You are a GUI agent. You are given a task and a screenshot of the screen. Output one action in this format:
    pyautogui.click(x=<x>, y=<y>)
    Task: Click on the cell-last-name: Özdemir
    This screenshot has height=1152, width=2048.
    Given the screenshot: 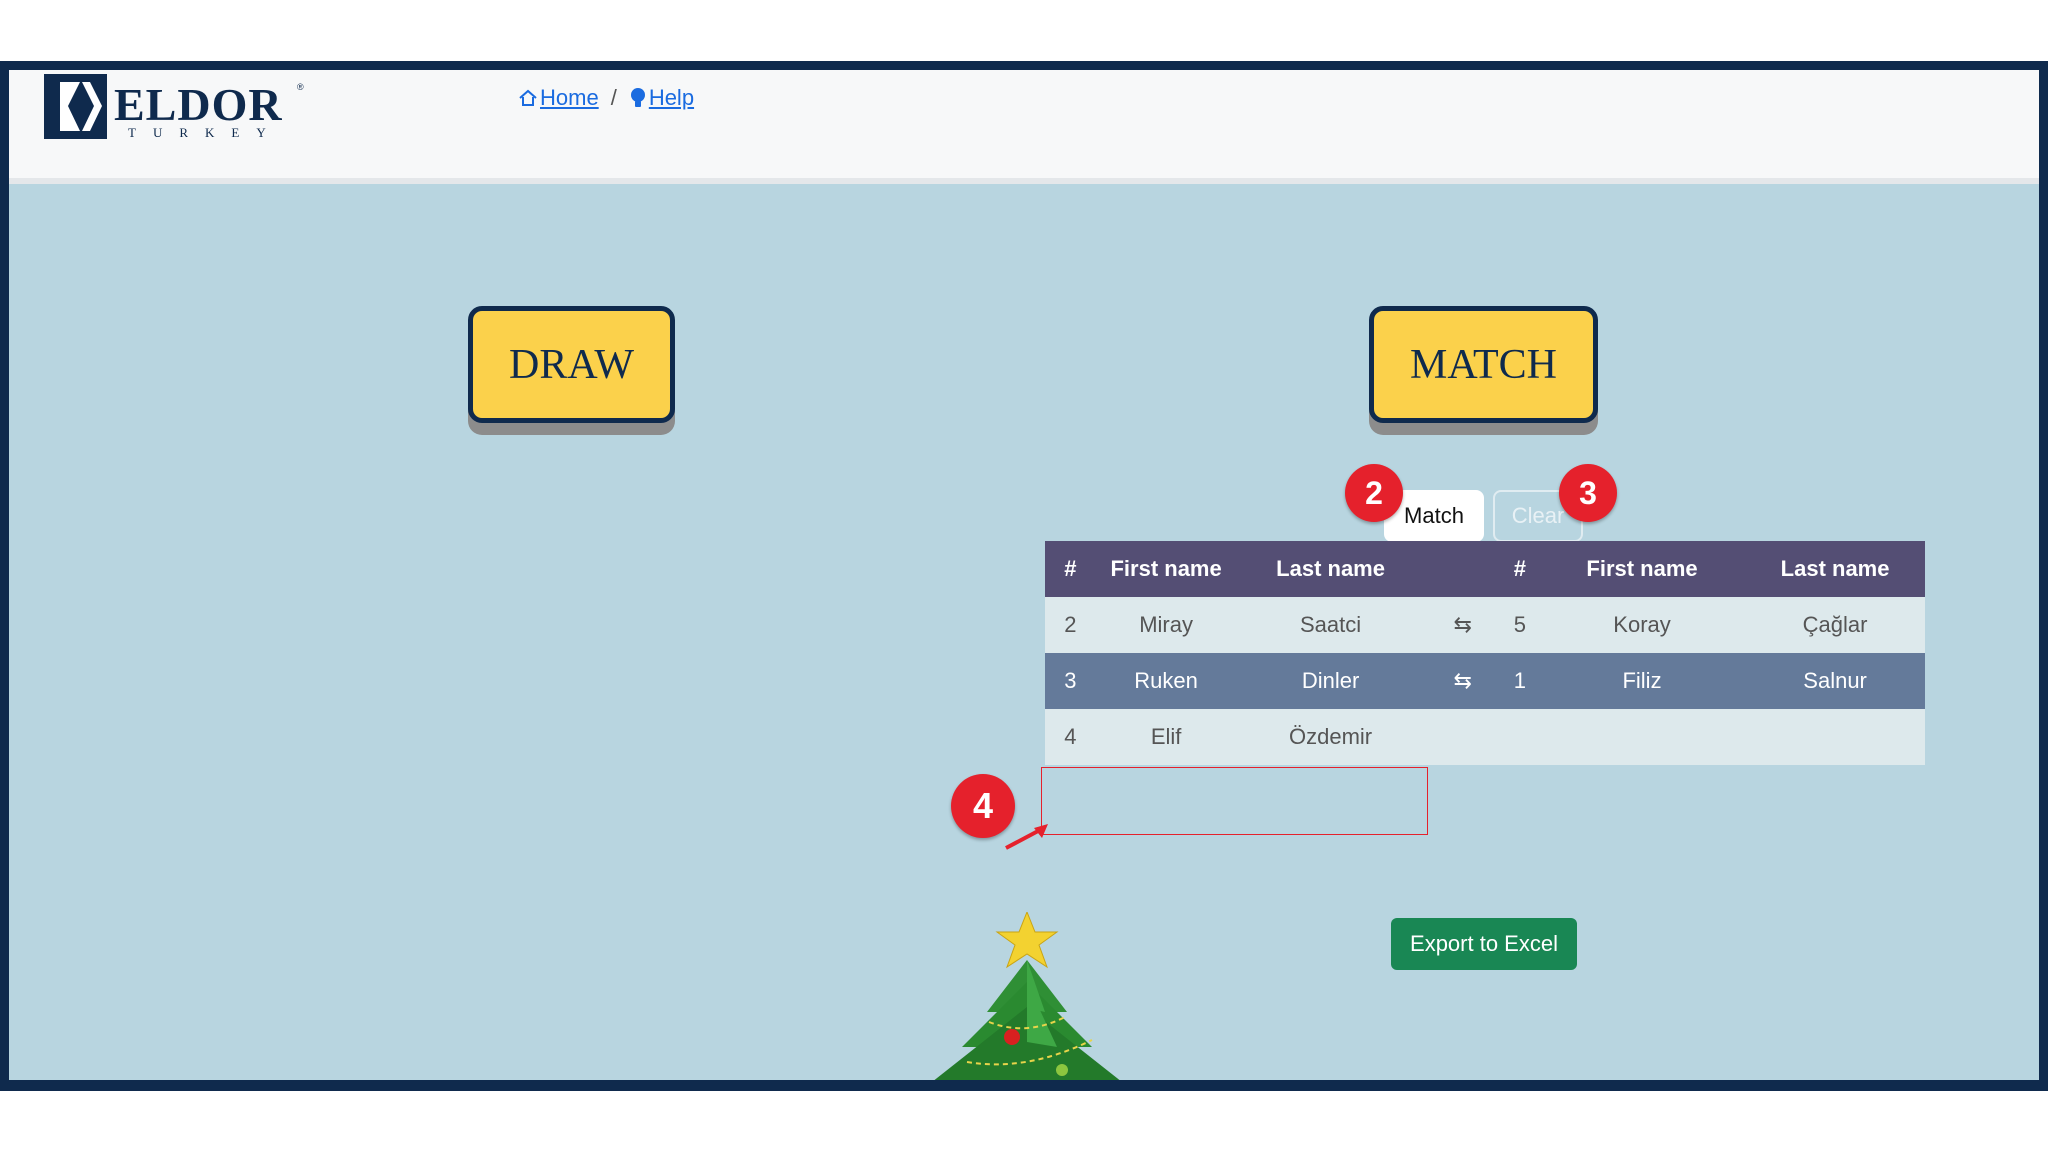 What is the action you would take?
    pyautogui.click(x=1330, y=737)
    